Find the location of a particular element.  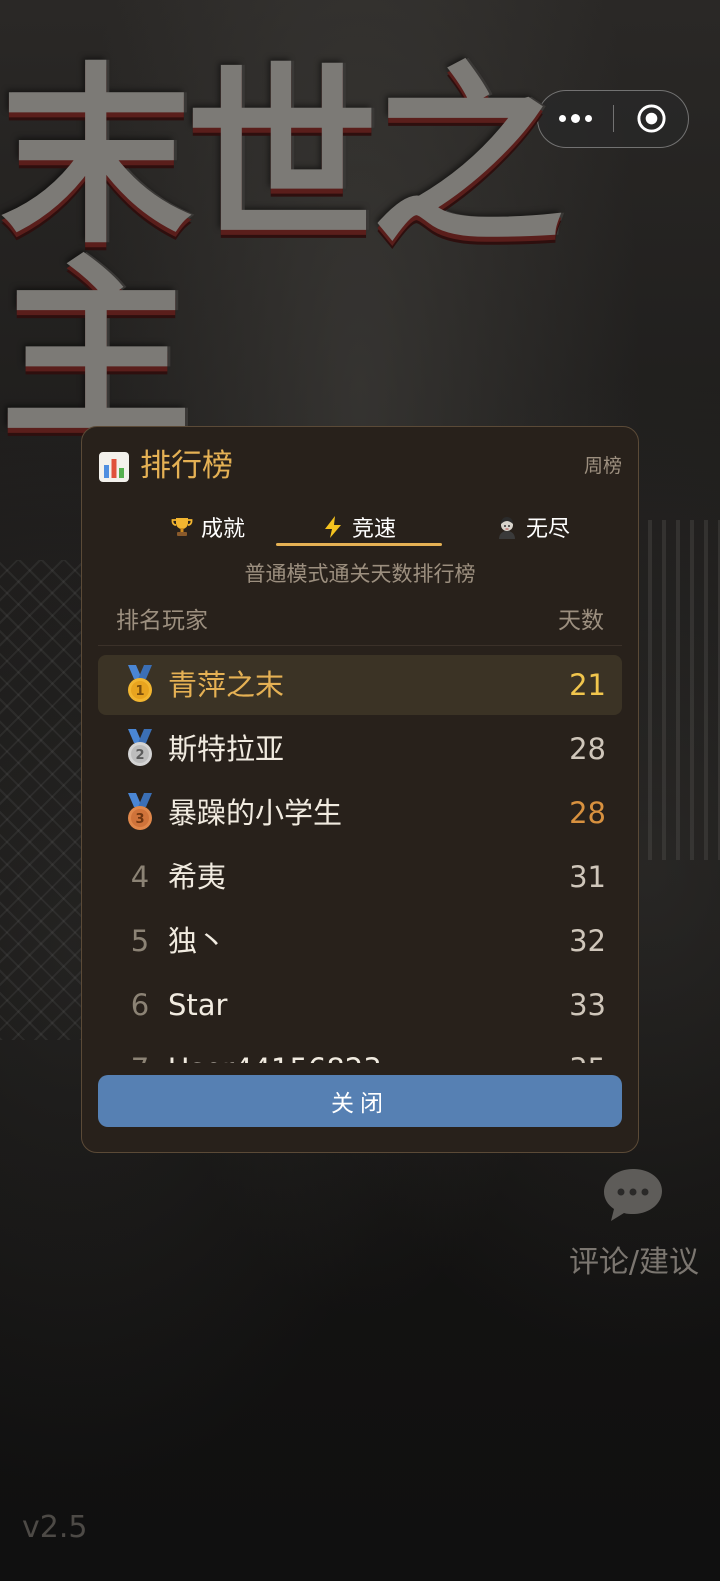

column-header: 排名玩家 天数 is located at coordinates (360, 621).